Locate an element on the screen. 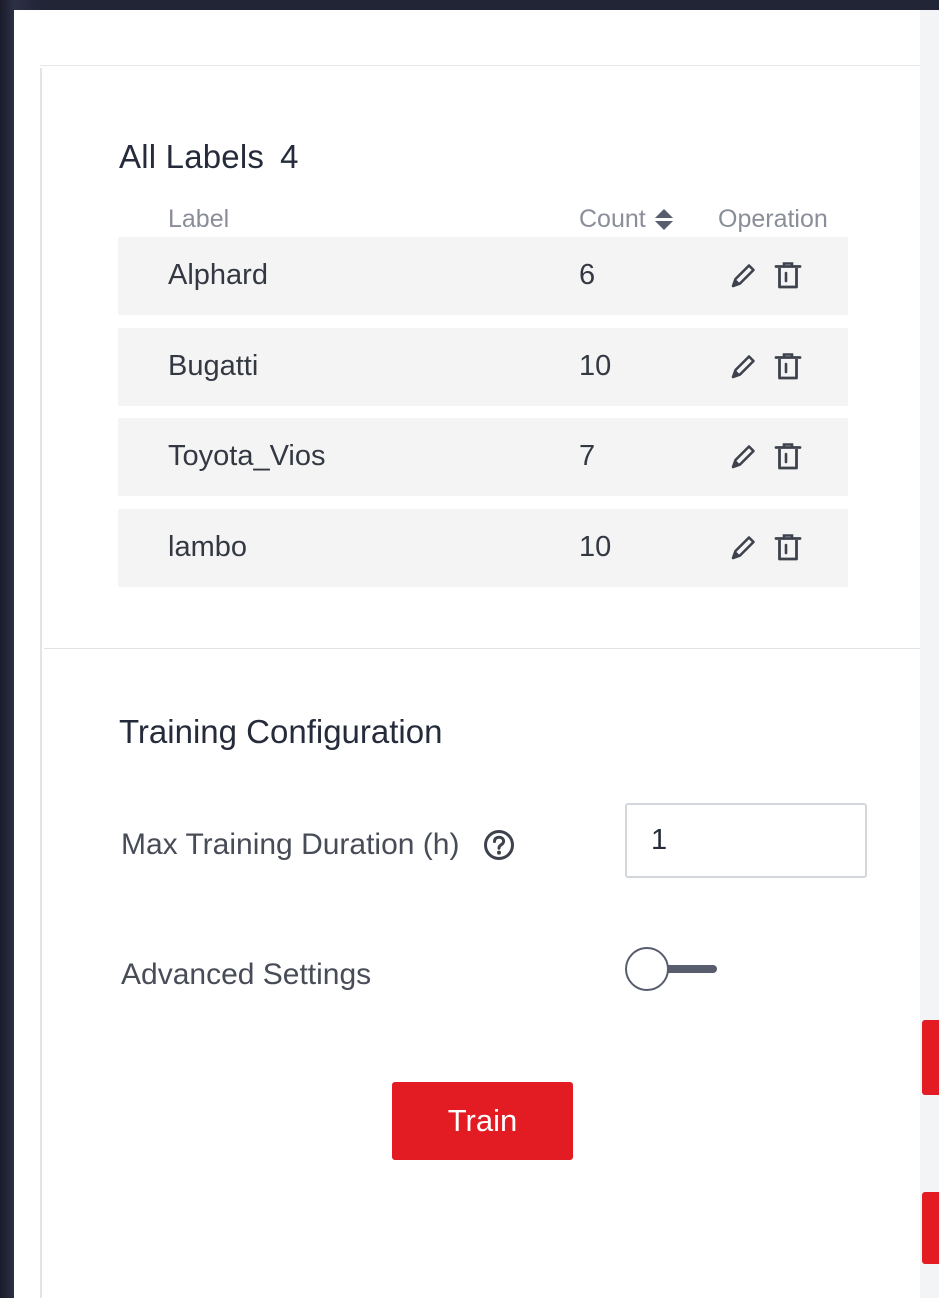 Image resolution: width=939 pixels, height=1298 pixels. train-button: Train is located at coordinates (482, 1121).